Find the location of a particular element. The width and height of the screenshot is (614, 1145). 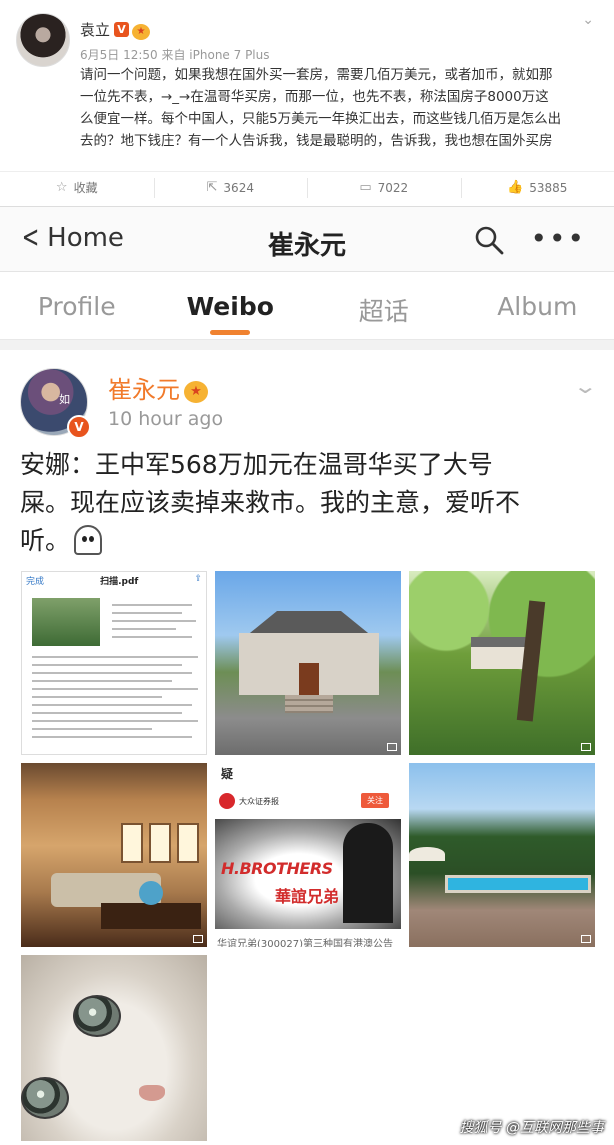

news-header: 疑 is located at coordinates (227, 774).